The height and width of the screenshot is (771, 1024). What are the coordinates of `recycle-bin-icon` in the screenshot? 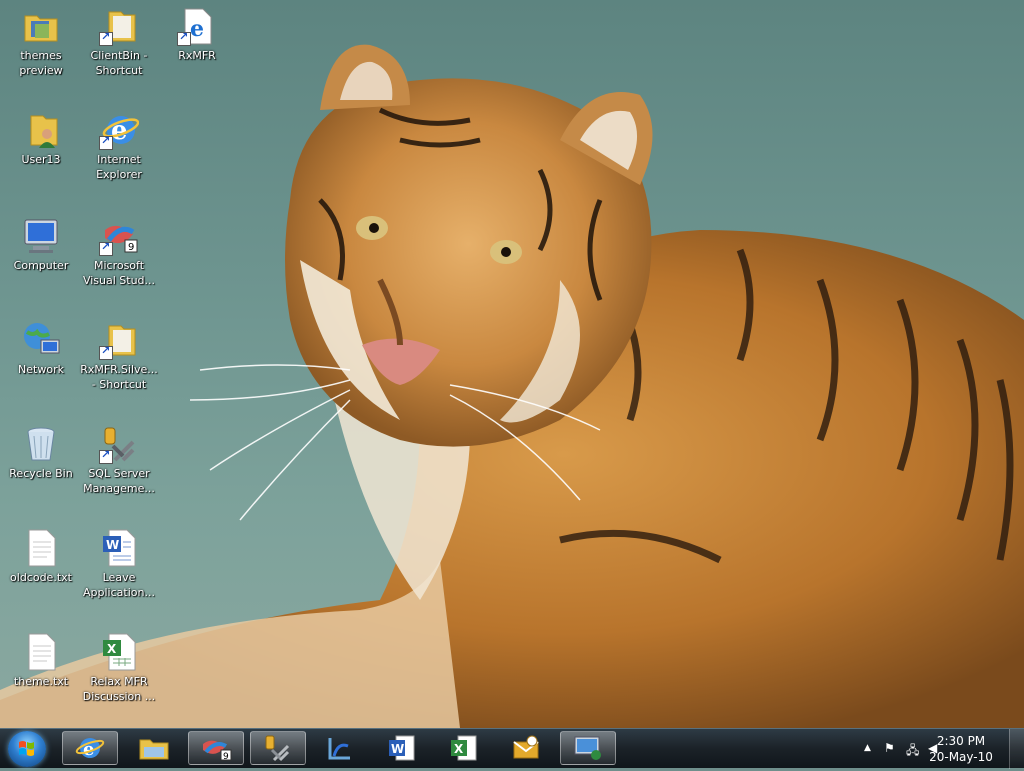 It's located at (41, 444).